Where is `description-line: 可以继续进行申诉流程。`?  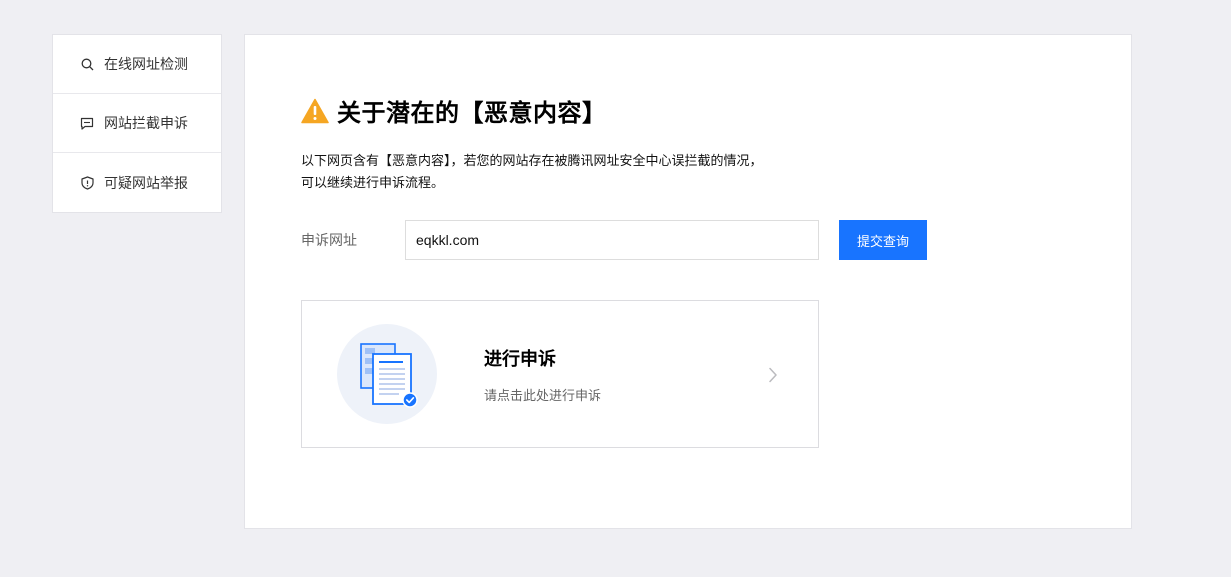
description-line: 可以继续进行申诉流程。 is located at coordinates (373, 183).